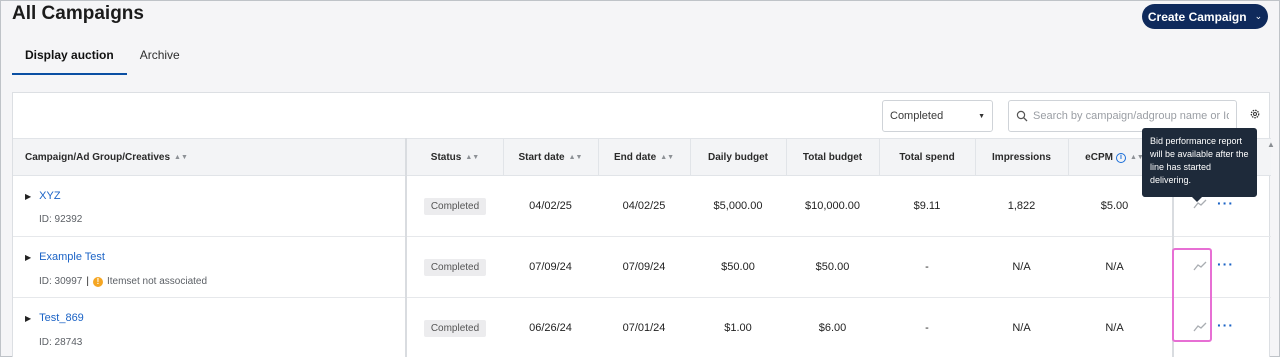  Describe the element at coordinates (1192, 295) in the screenshot. I see `highlight-box` at that location.